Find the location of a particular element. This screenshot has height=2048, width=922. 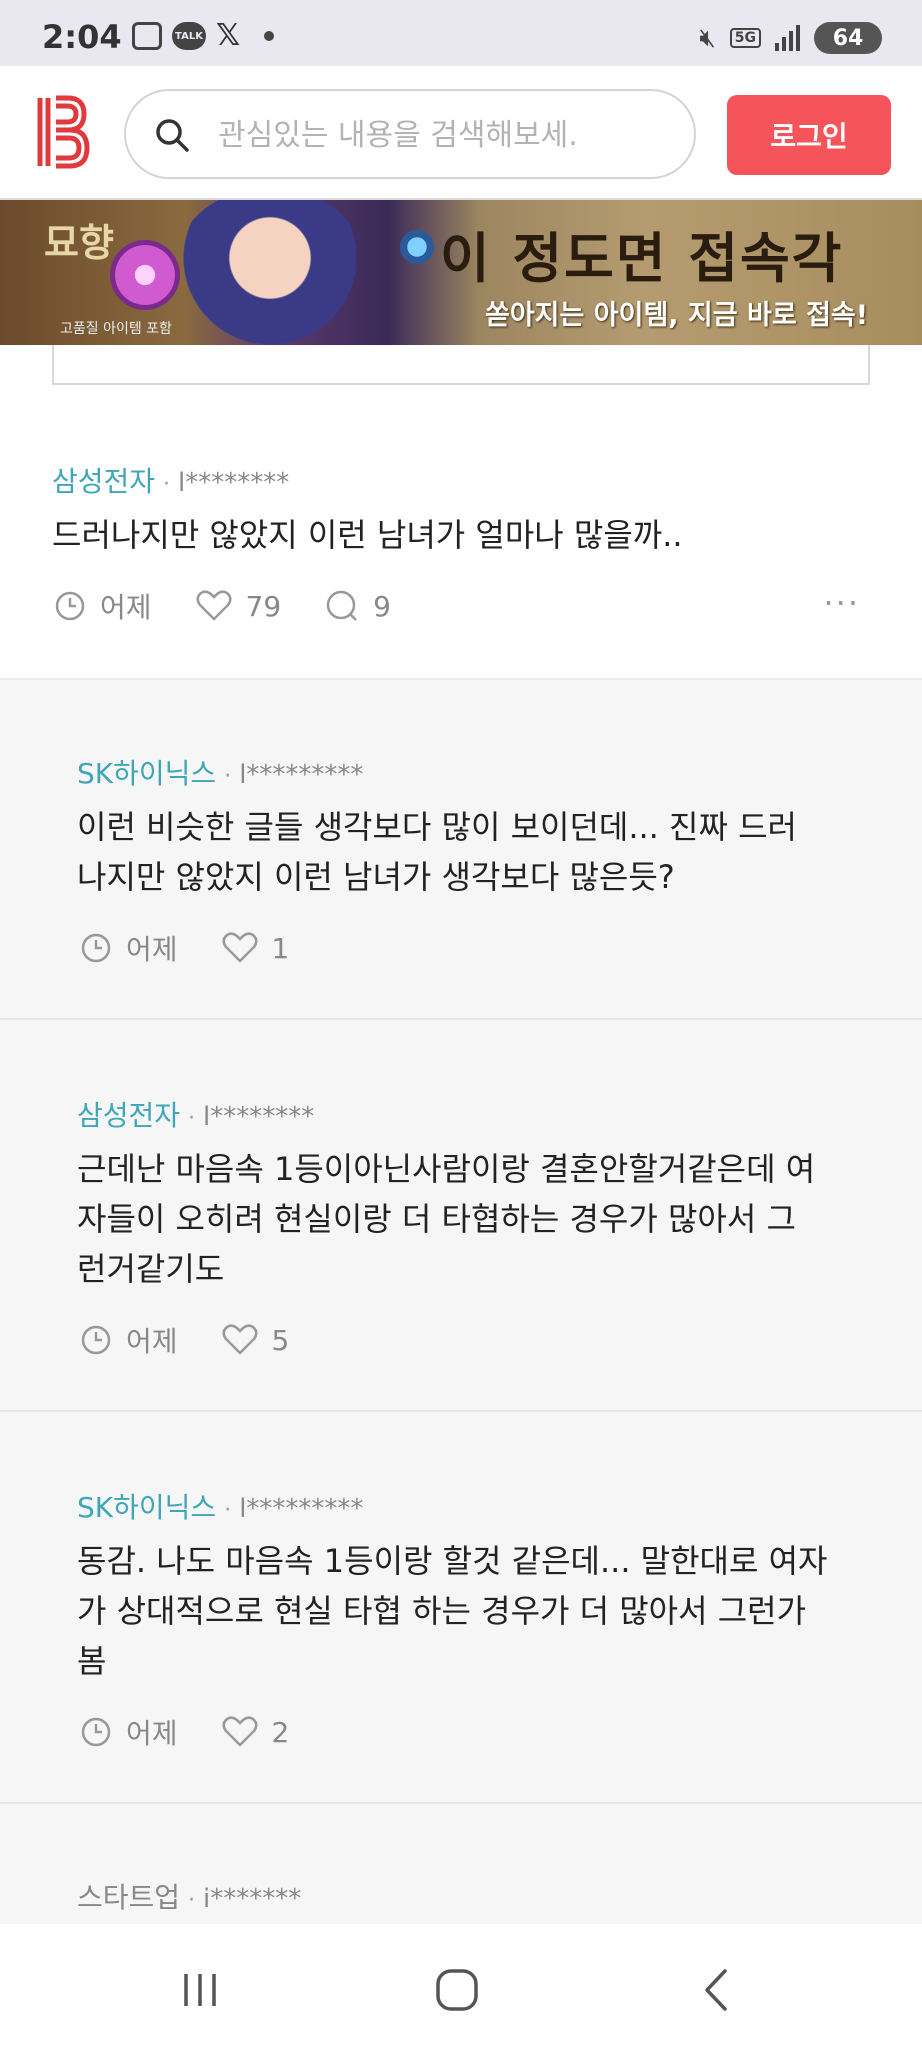

comment-text: 드러나지만 않았지 이런 남녀가 얼마나 많을까.. is located at coordinates (367, 535).